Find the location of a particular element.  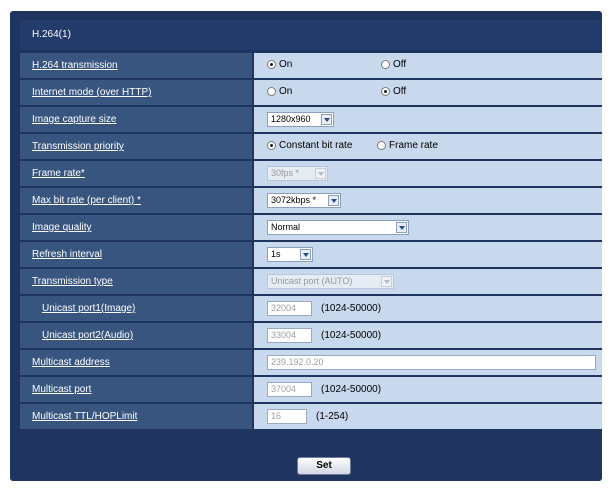

label-cell: Unicast port2(Audio) is located at coordinates (136, 335).